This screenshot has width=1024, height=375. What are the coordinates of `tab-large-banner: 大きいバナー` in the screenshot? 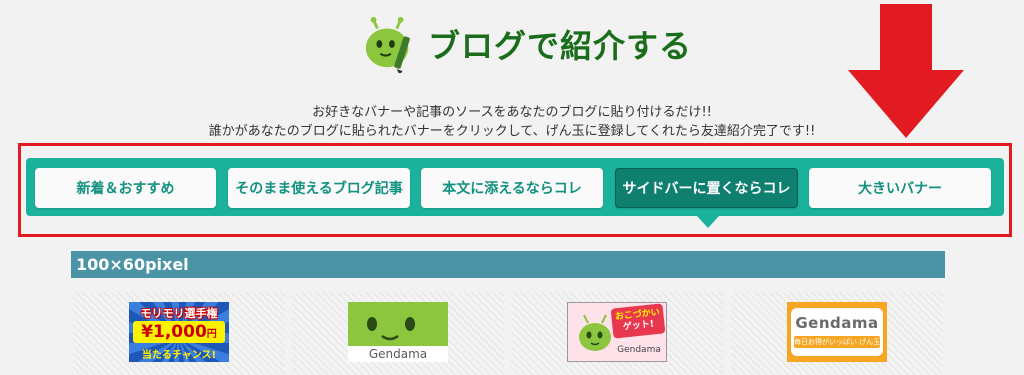 It's located at (900, 188).